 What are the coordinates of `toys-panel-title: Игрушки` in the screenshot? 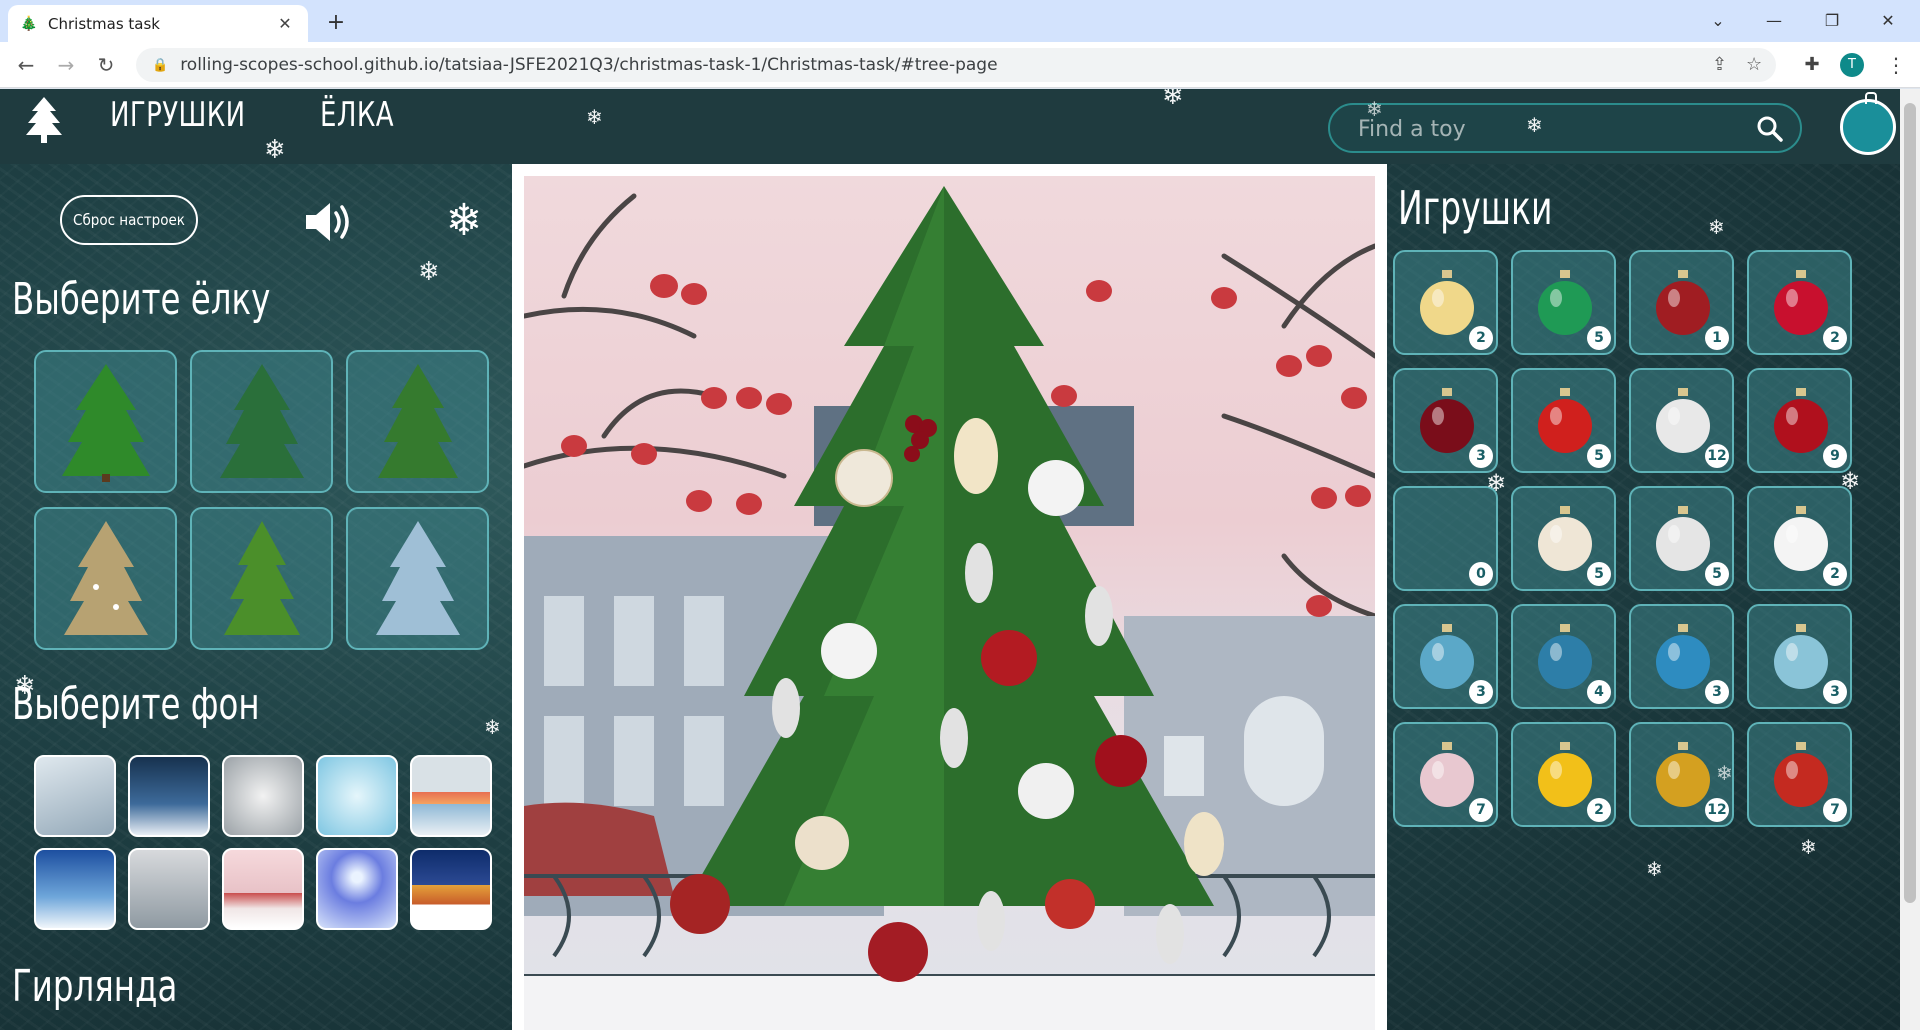 It's located at (1475, 208).